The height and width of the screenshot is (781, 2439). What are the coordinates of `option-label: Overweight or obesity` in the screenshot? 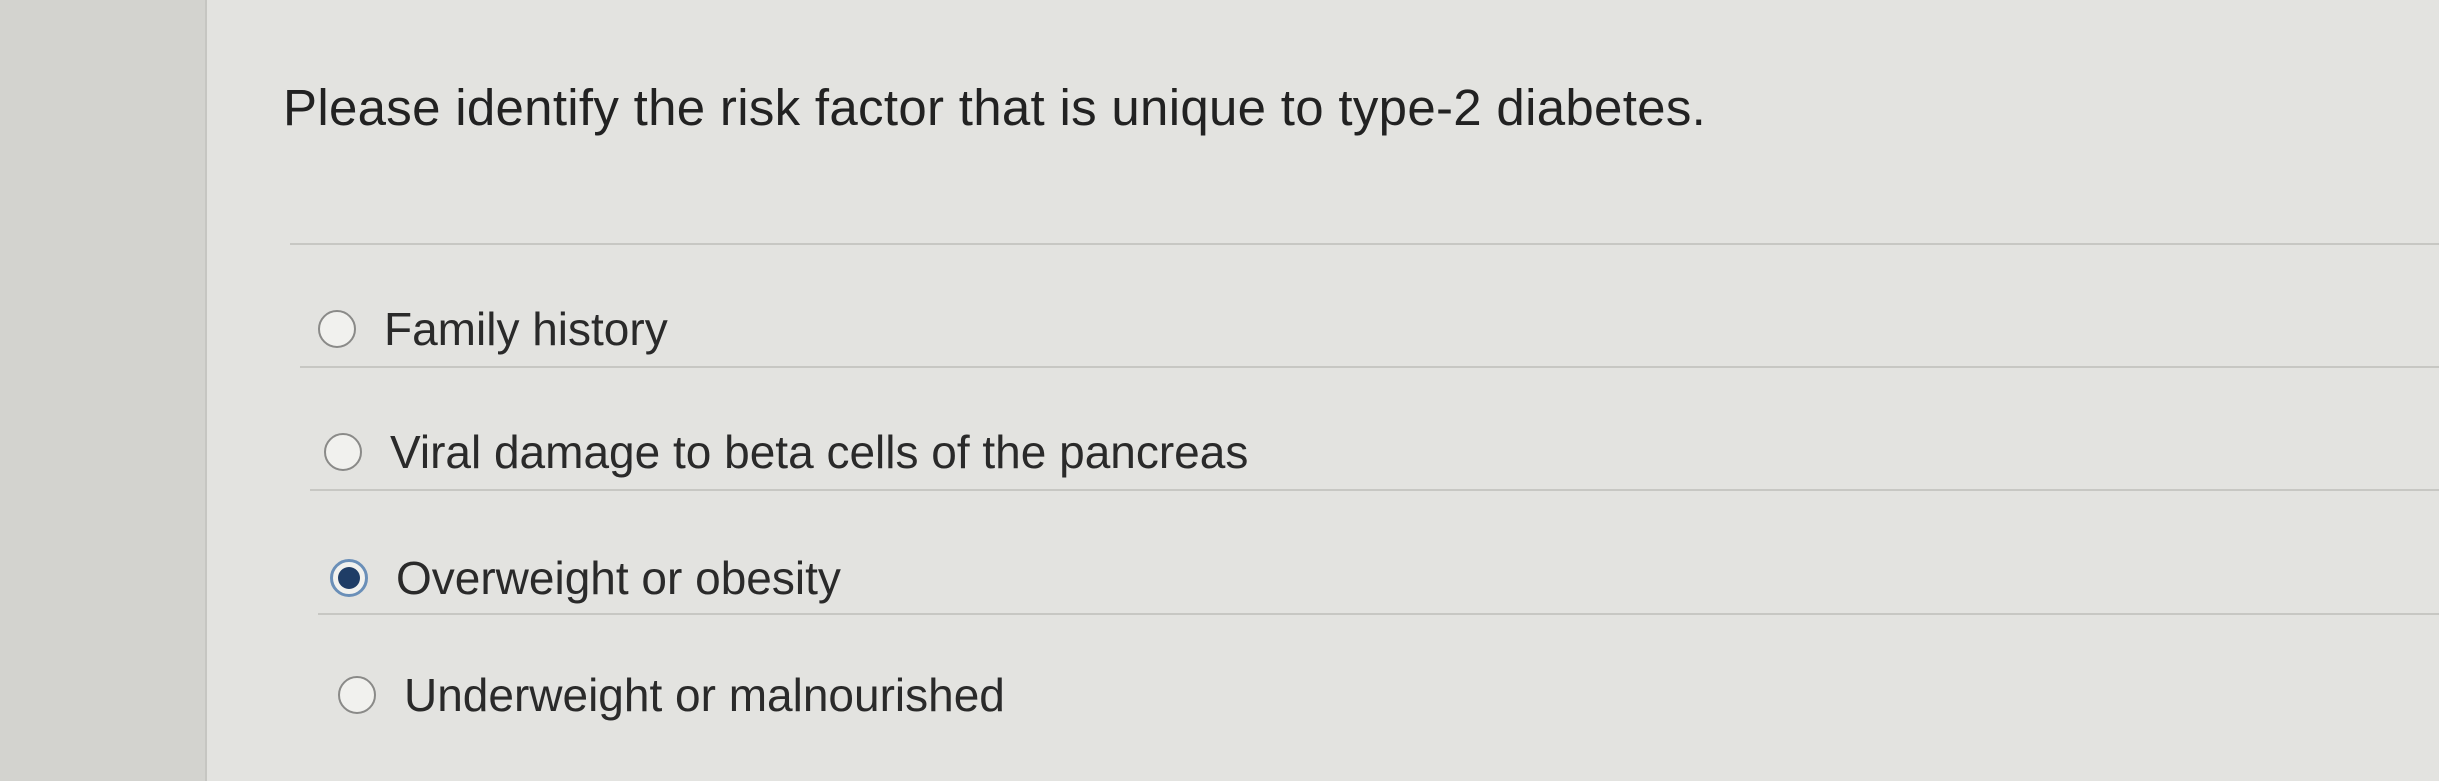 It's located at (618, 578).